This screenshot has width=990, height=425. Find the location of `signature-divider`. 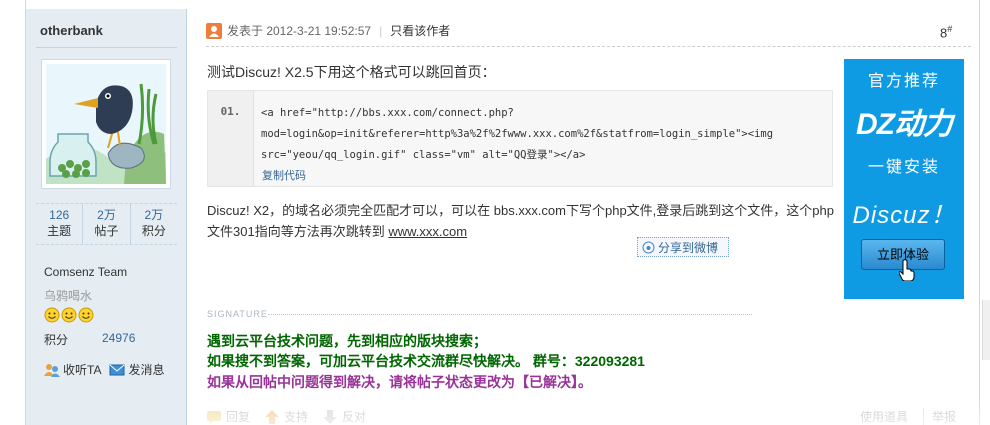

signature-divider is located at coordinates (510, 314).